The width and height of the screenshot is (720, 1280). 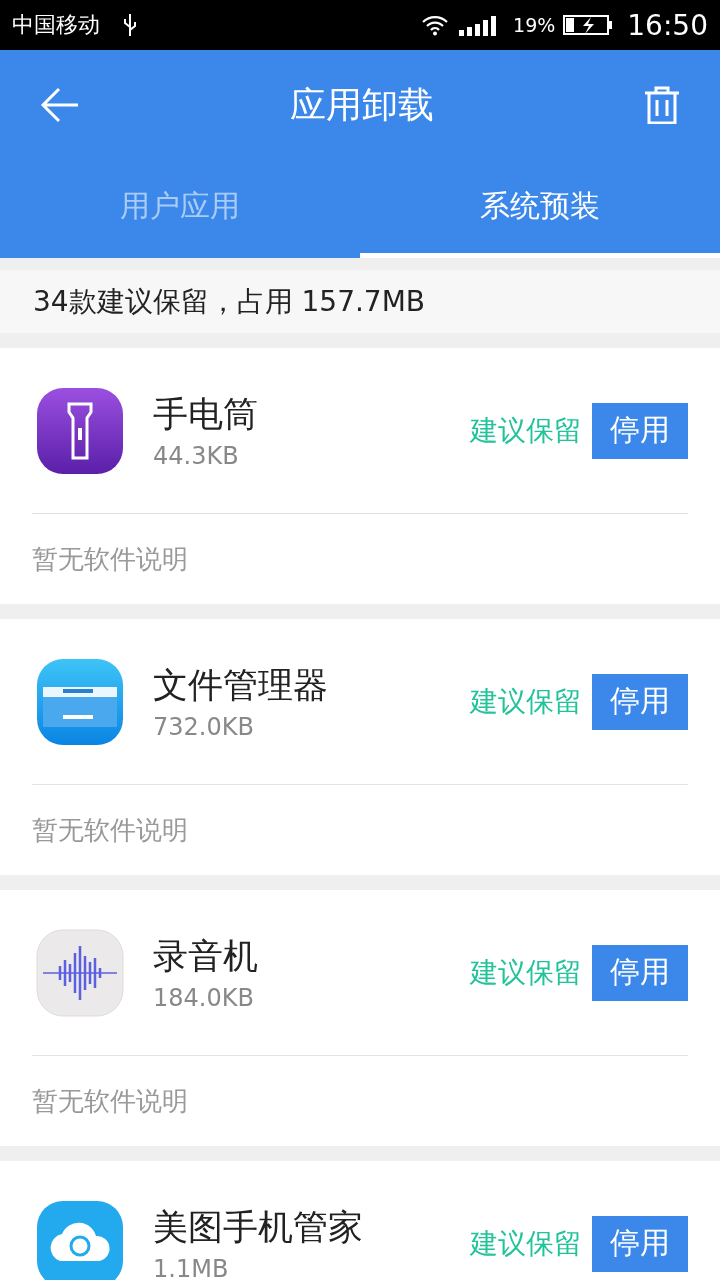 What do you see at coordinates (662, 105) in the screenshot?
I see `trash-icon` at bounding box center [662, 105].